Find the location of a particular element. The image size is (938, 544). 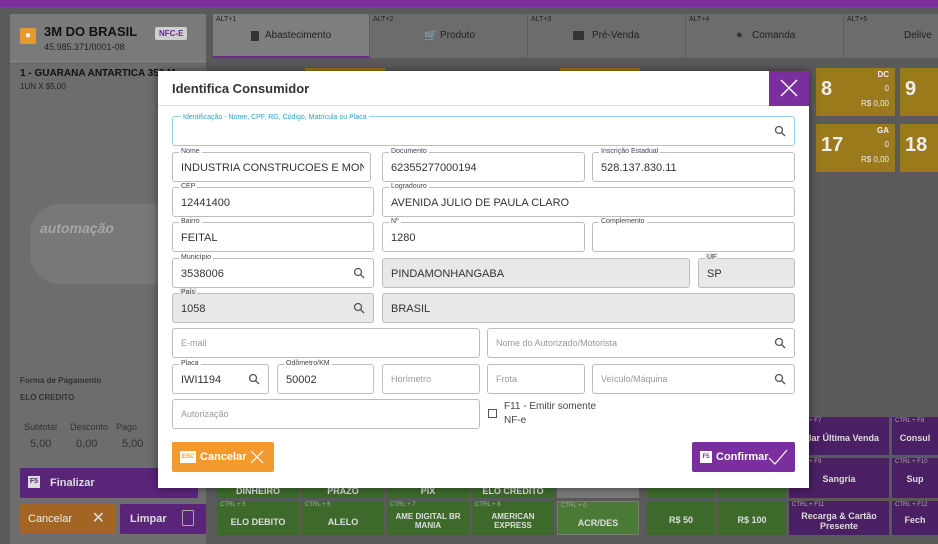

tab-label: Delive is located at coordinates (918, 35).